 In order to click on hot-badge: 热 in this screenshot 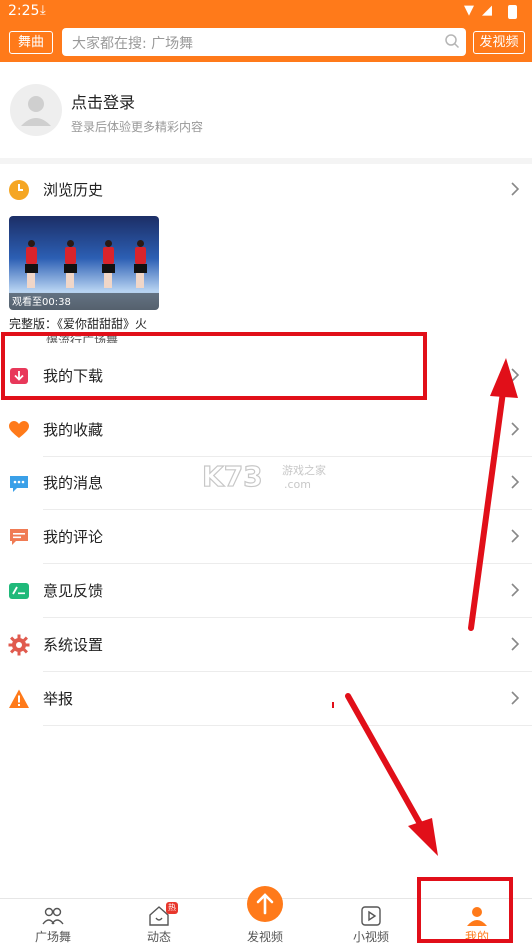, I will do `click(172, 908)`.